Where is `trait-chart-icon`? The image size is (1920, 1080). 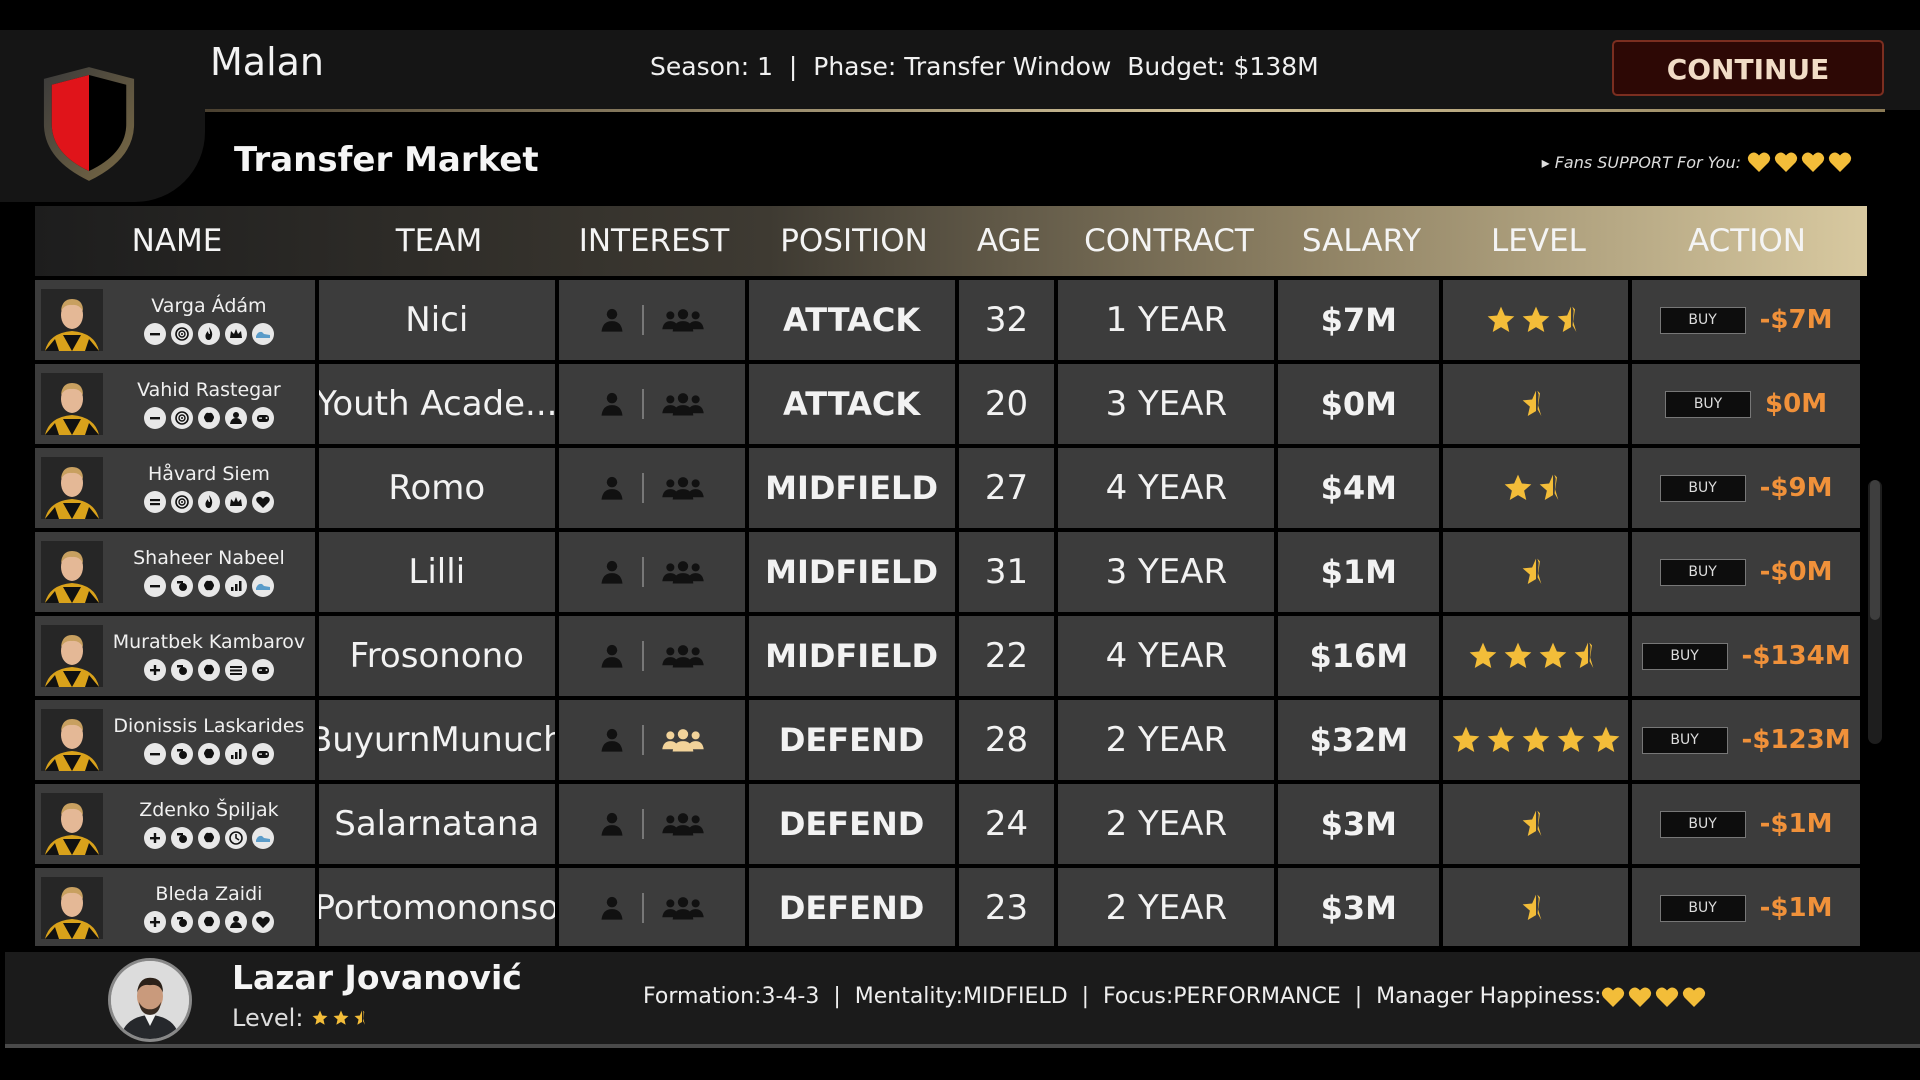 trait-chart-icon is located at coordinates (235, 754).